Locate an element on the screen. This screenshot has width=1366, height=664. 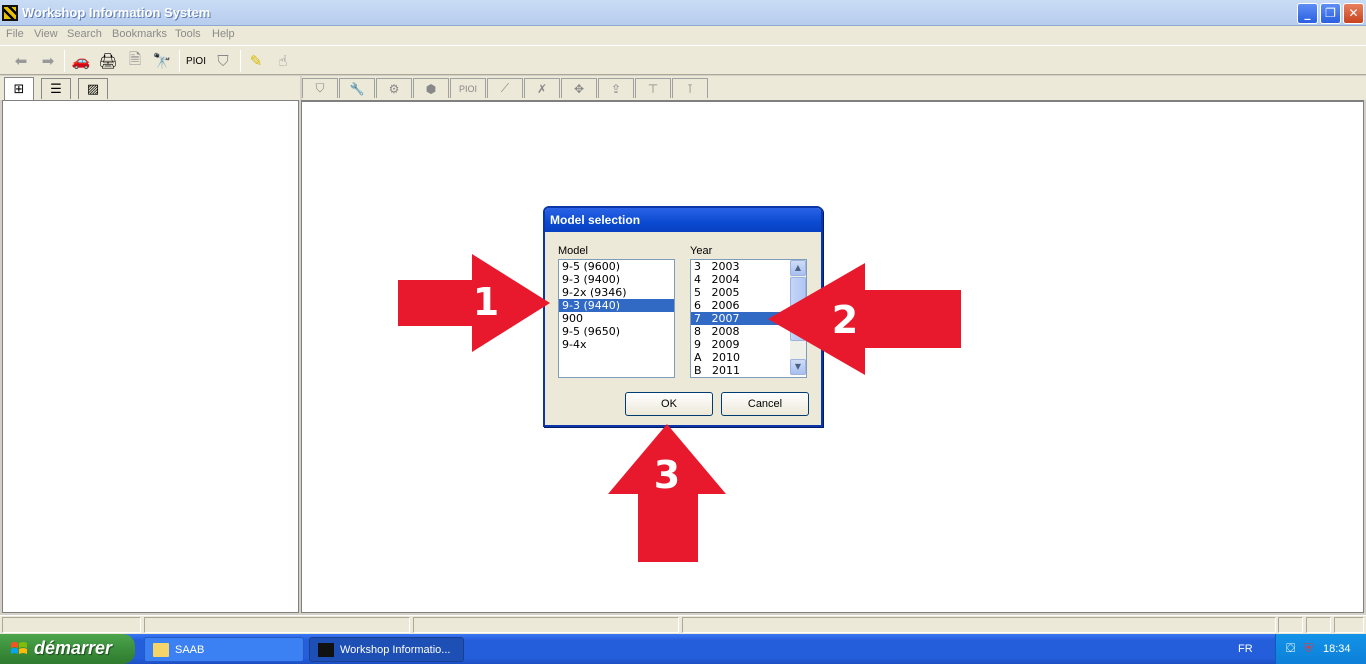
menu-bookmarks: Bookmarks is located at coordinates (139, 34).